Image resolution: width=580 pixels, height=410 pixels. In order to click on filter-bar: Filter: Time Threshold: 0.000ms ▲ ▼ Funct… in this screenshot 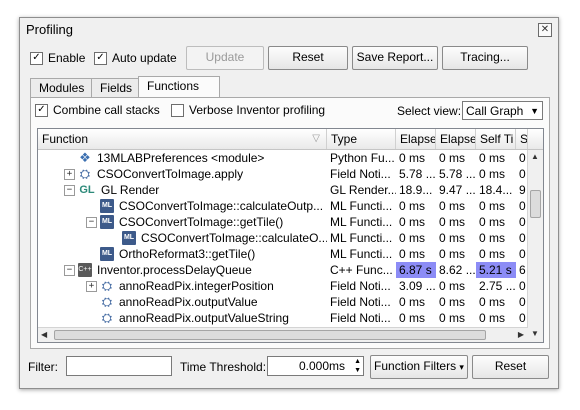, I will do `click(290, 367)`.